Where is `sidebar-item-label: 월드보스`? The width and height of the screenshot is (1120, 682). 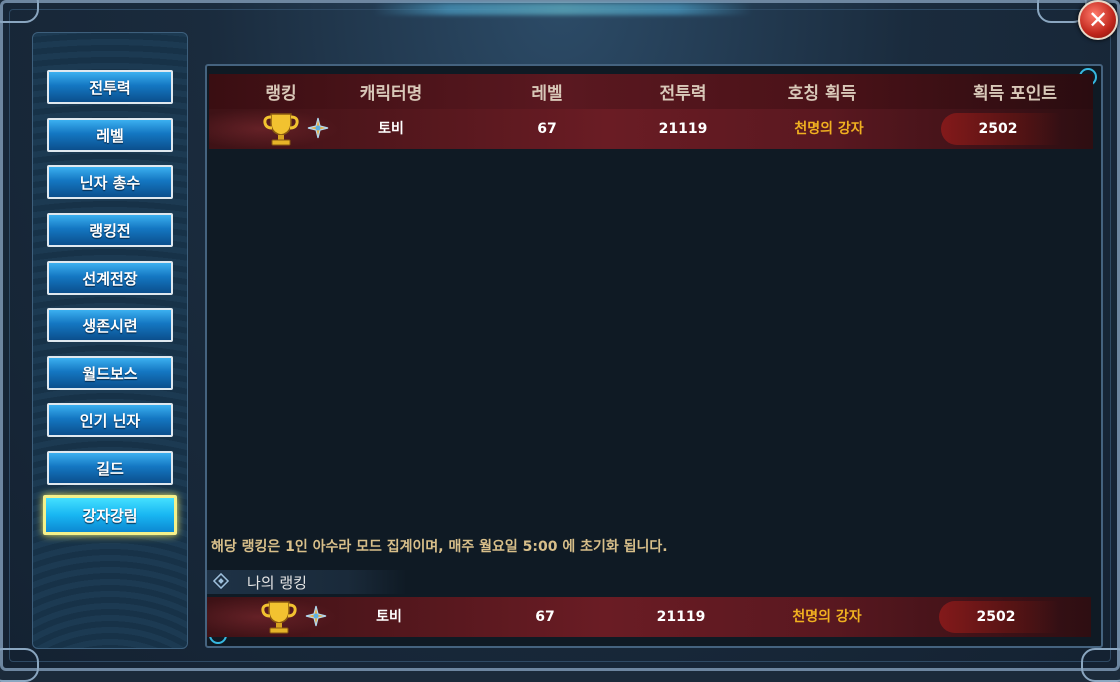 sidebar-item-label: 월드보스 is located at coordinates (110, 373).